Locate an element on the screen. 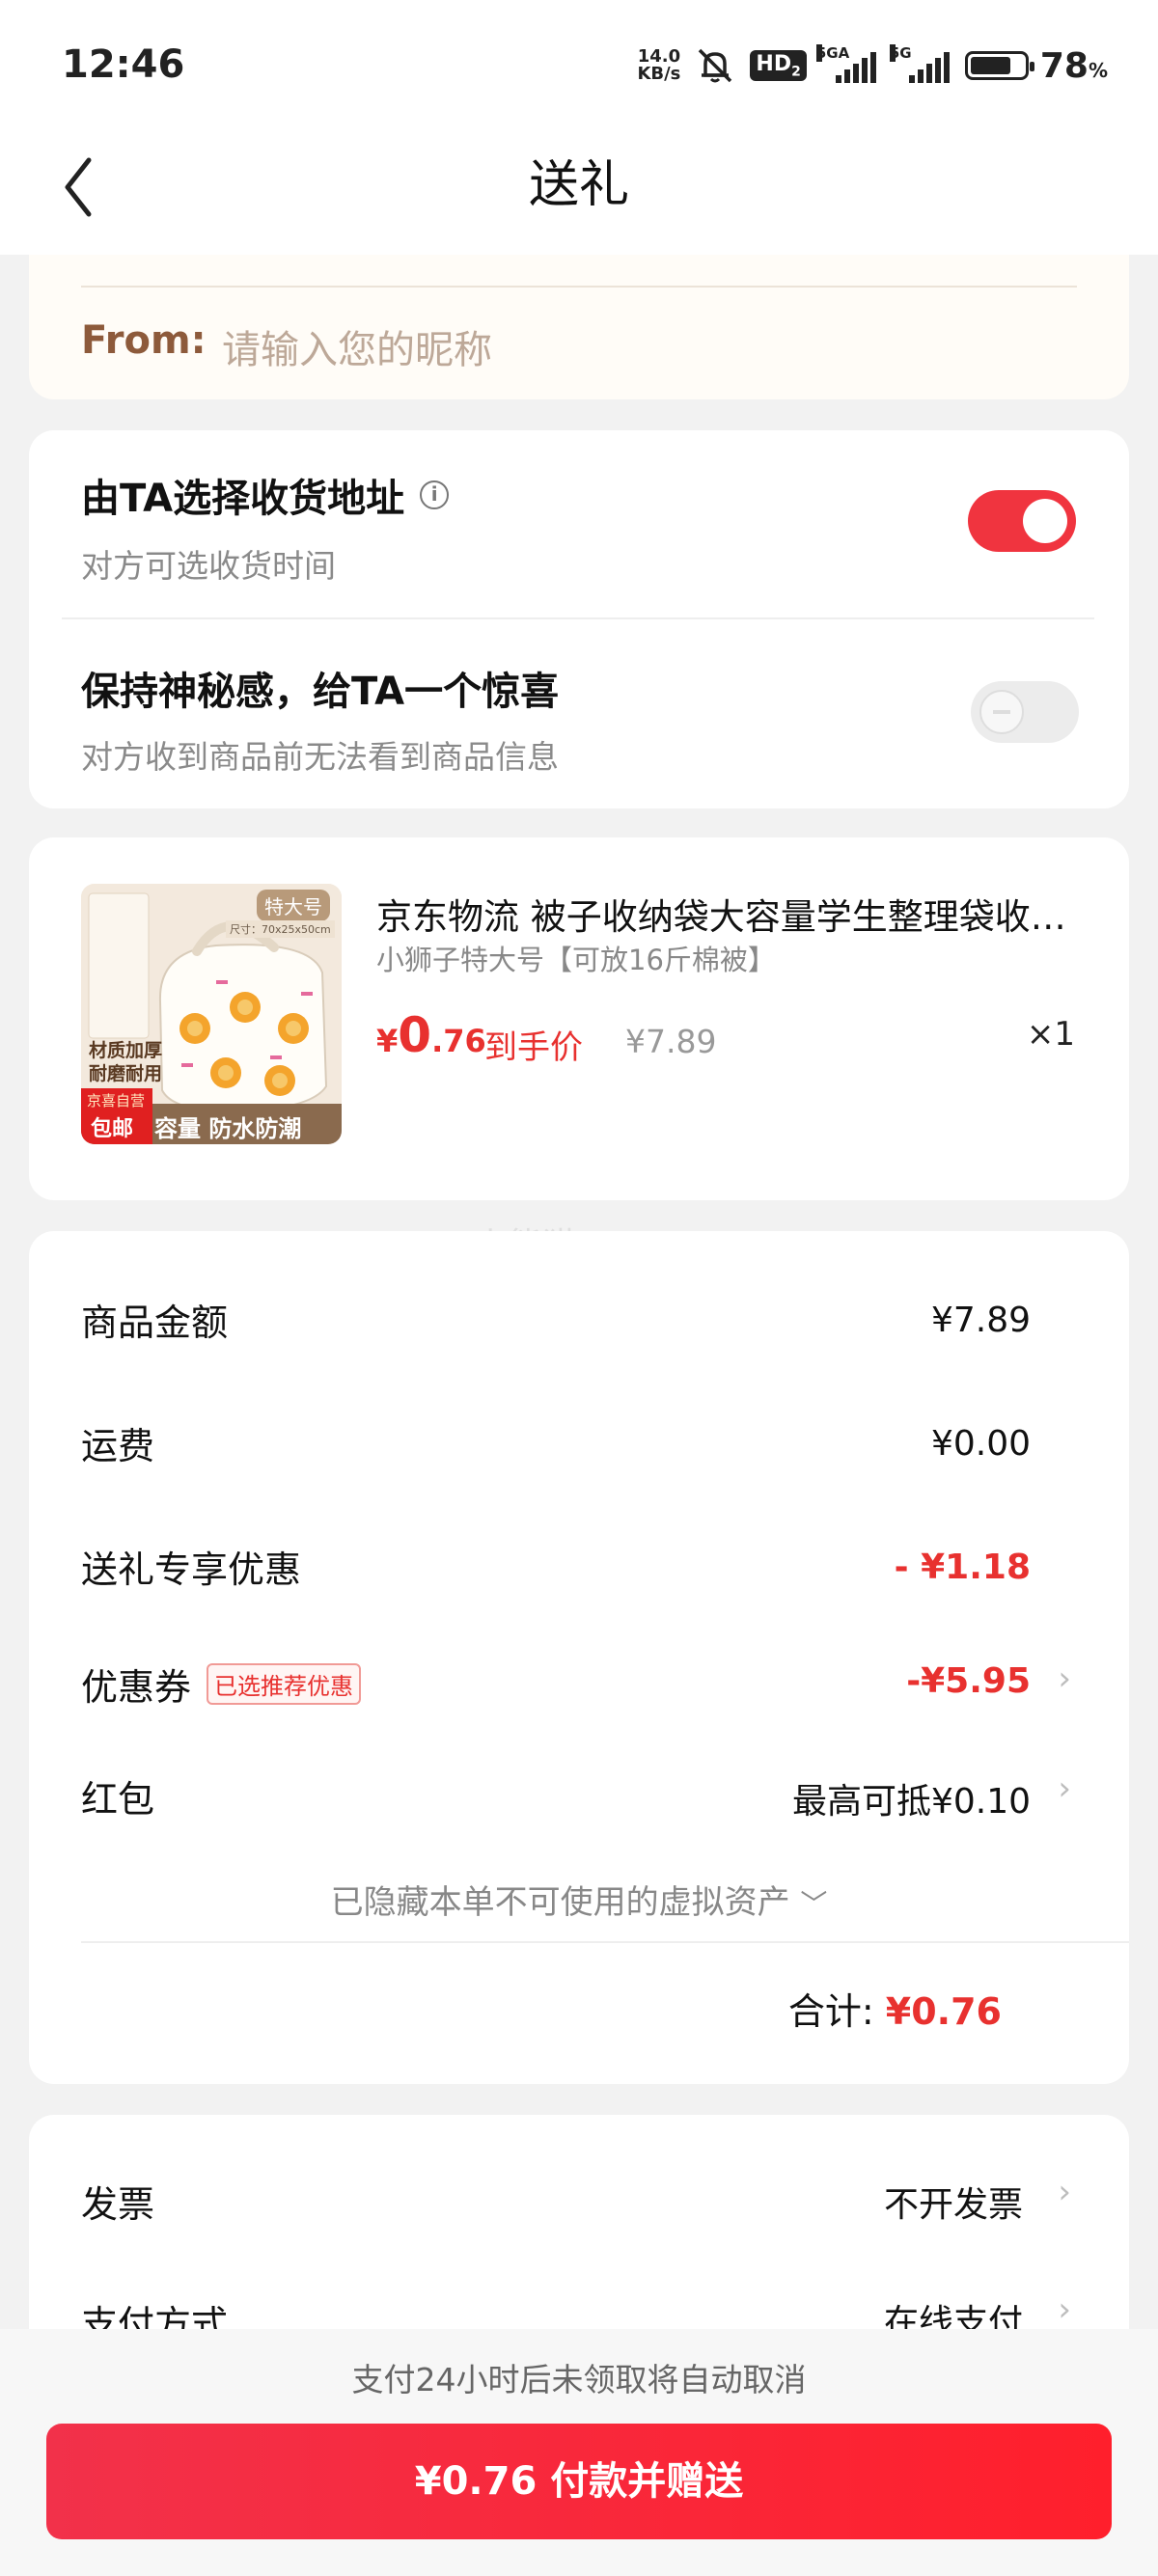 This screenshot has height=2576, width=1158. option-mystery-subtitle: 对方收到商品前无法看到商品信息 is located at coordinates (320, 757).